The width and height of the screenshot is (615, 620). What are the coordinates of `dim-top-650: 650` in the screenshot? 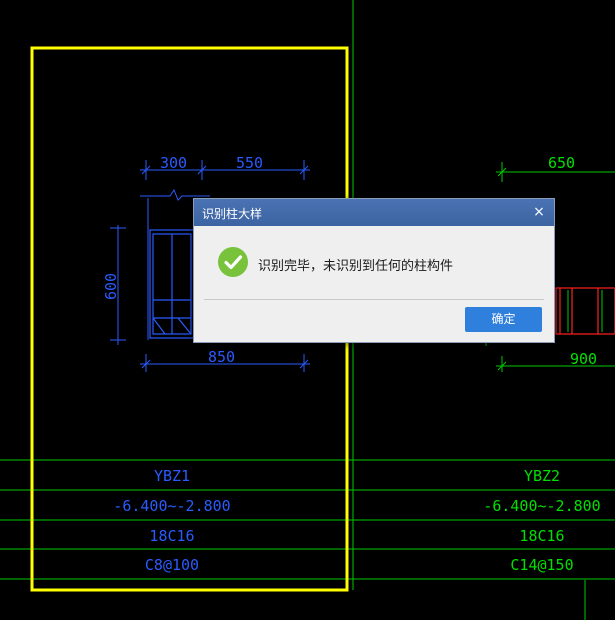 It's located at (561, 163).